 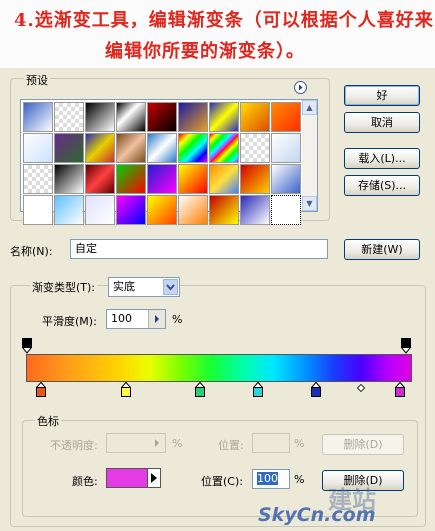 What do you see at coordinates (217, 33) in the screenshot?
I see `instruction-caption: 4.选渐变工具，编辑渐变条（可以根据个人喜好来 编辑你所要的渐变条）。` at bounding box center [217, 33].